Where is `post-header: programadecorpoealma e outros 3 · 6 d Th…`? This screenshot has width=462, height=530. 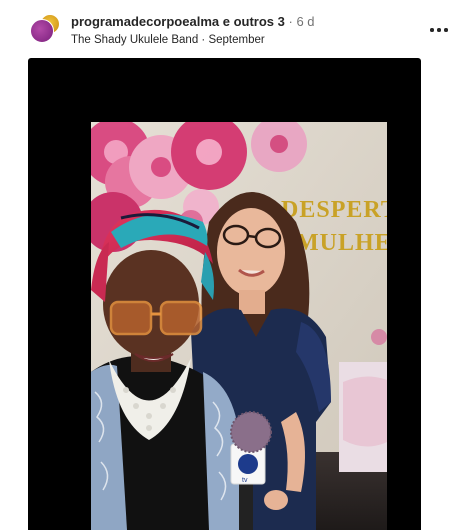 post-header: programadecorpoealma e outros 3 · 6 d Th… is located at coordinates (231, 28).